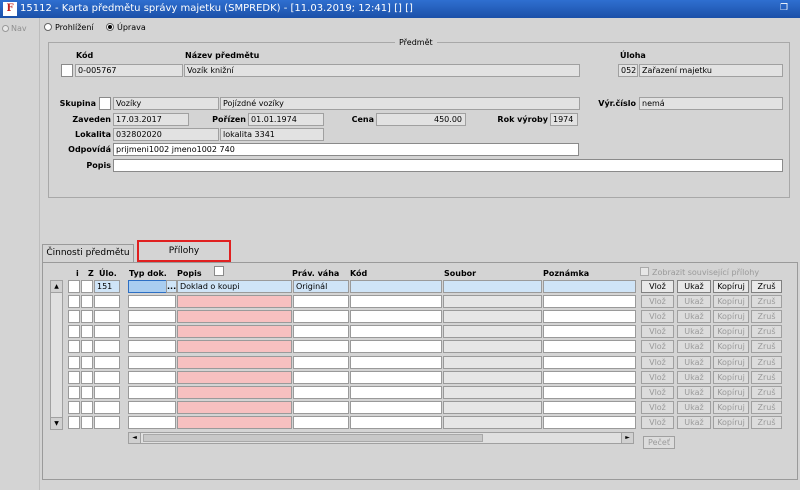 Image resolution: width=800 pixels, height=490 pixels. I want to click on grid-horizontal-scrollbar: ◄ ►, so click(381, 438).